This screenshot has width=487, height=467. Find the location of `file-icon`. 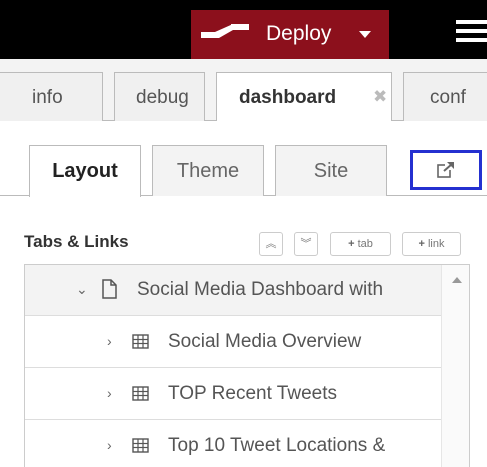

file-icon is located at coordinates (109, 289).